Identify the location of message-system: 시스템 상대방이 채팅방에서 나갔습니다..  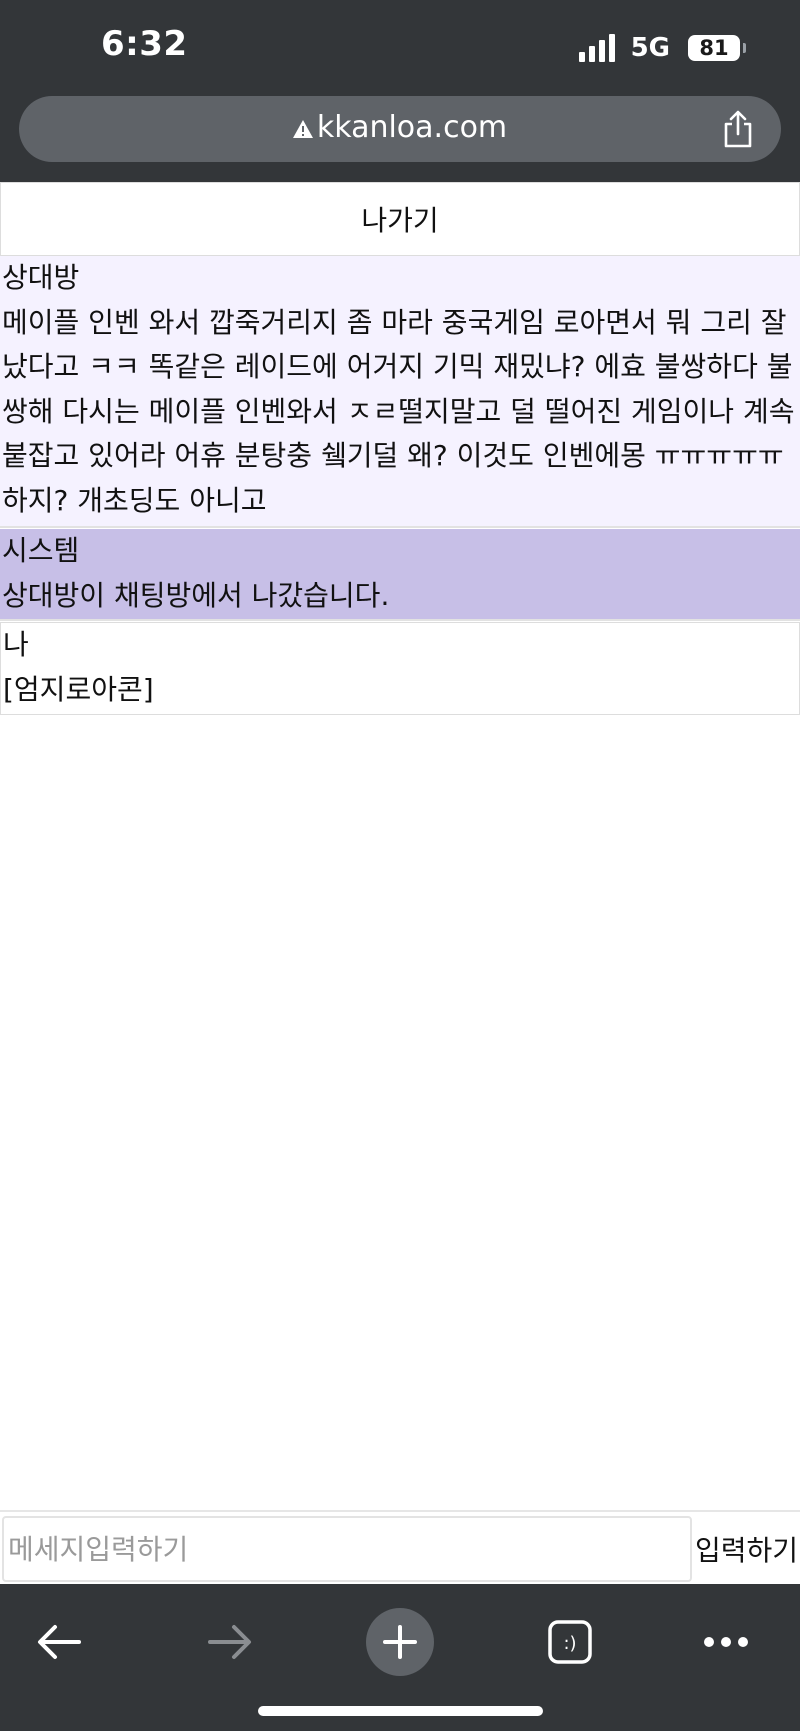
(400, 575).